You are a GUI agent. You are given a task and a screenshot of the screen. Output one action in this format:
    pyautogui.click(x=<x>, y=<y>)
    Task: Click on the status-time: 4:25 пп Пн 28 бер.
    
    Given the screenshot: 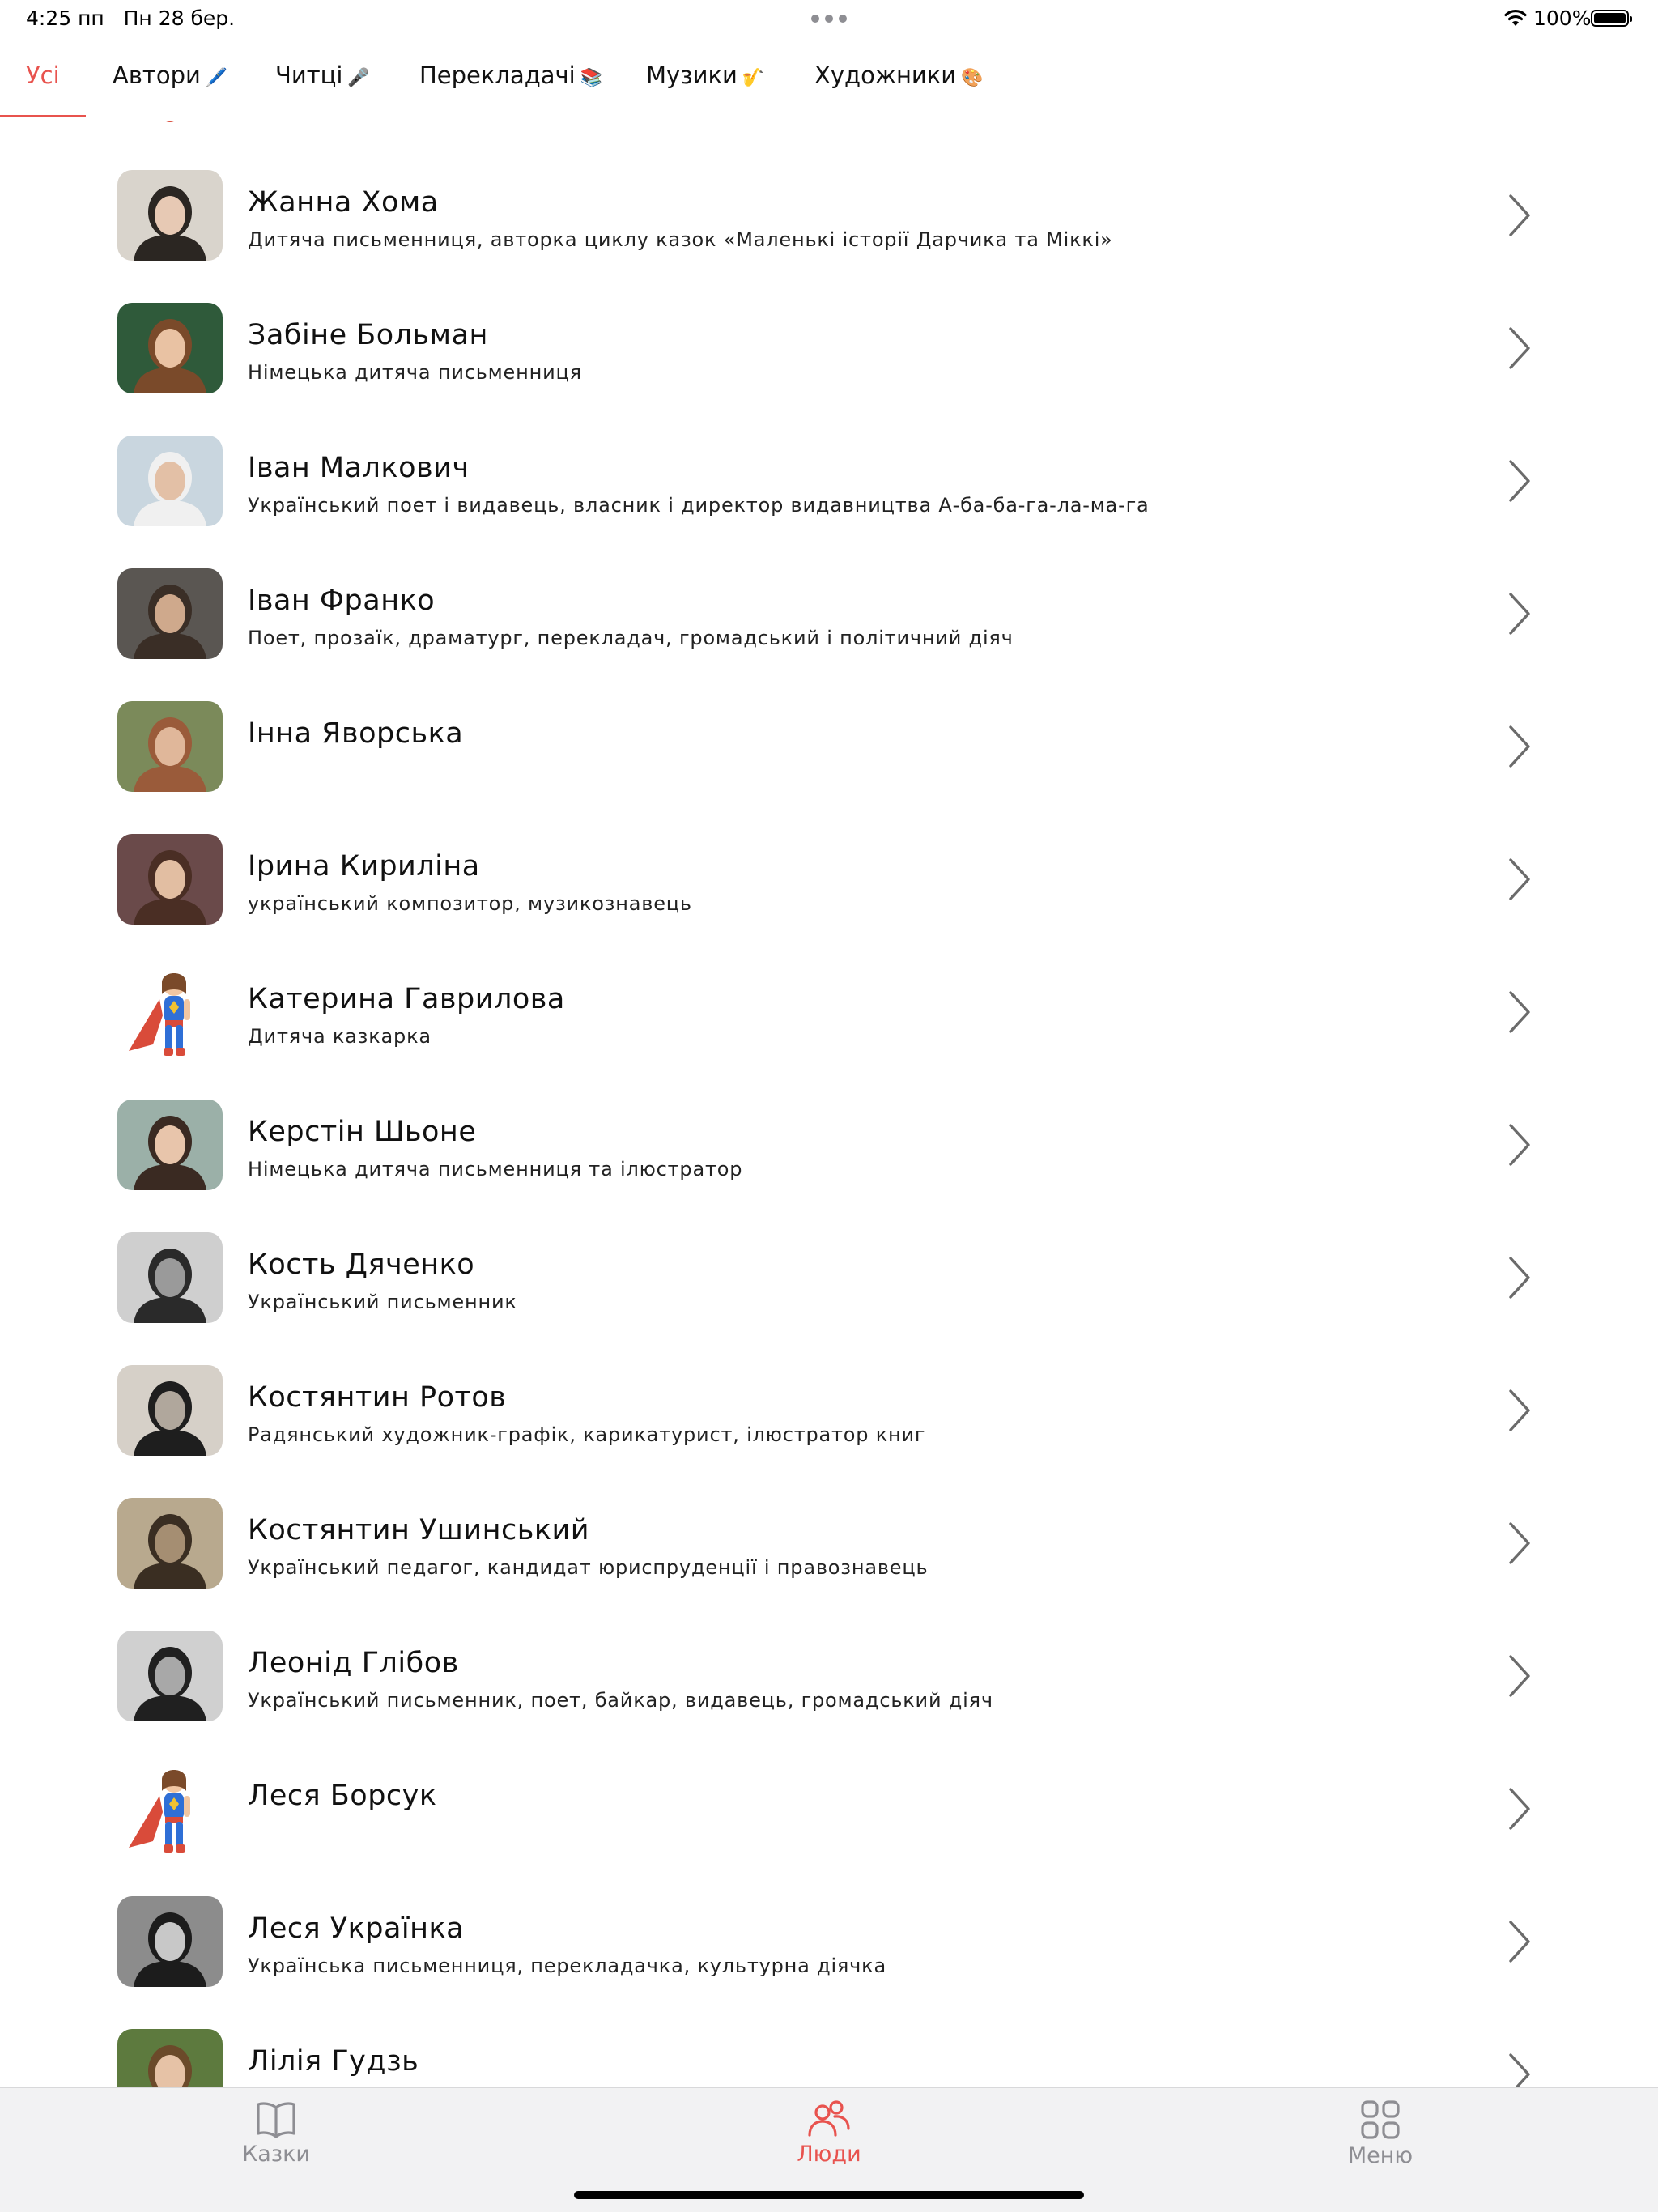 What is the action you would take?
    pyautogui.click(x=130, y=18)
    